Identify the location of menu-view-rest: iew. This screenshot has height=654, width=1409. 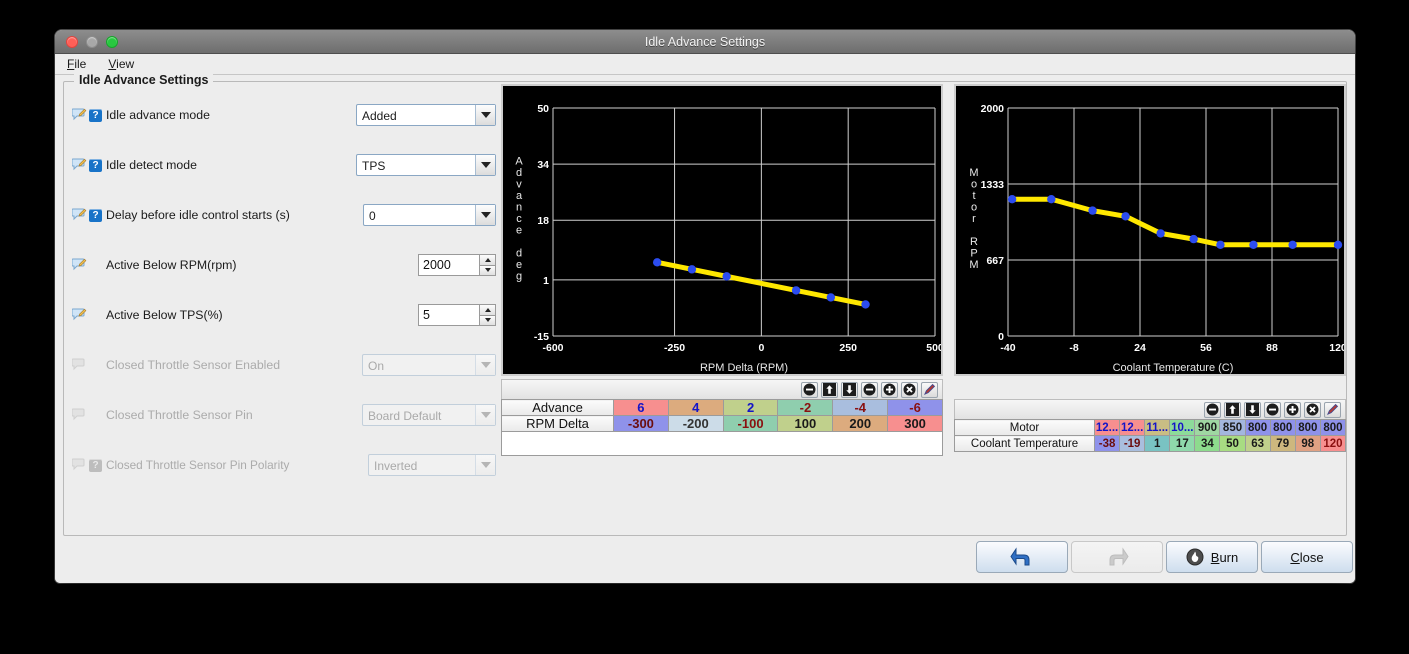
(125, 64).